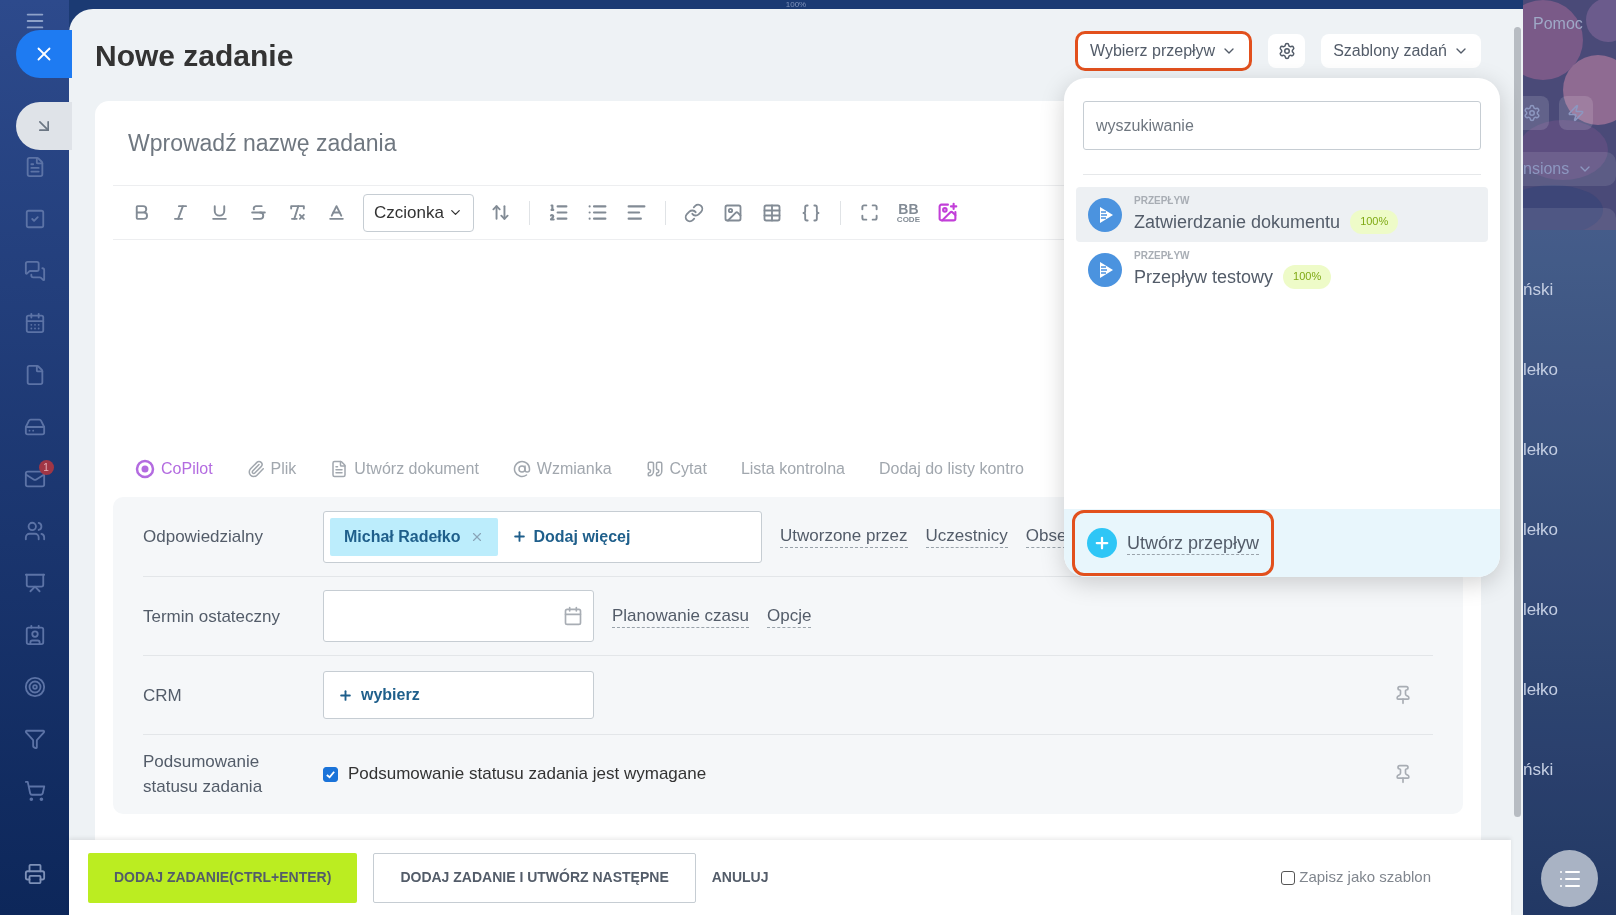 The height and width of the screenshot is (915, 1616). I want to click on checkbox-label: Zapisz jako szablon, so click(1365, 877).